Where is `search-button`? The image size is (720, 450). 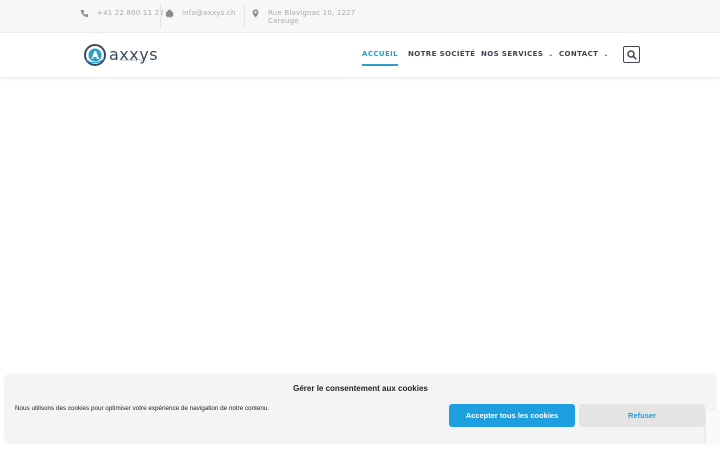 search-button is located at coordinates (631, 54).